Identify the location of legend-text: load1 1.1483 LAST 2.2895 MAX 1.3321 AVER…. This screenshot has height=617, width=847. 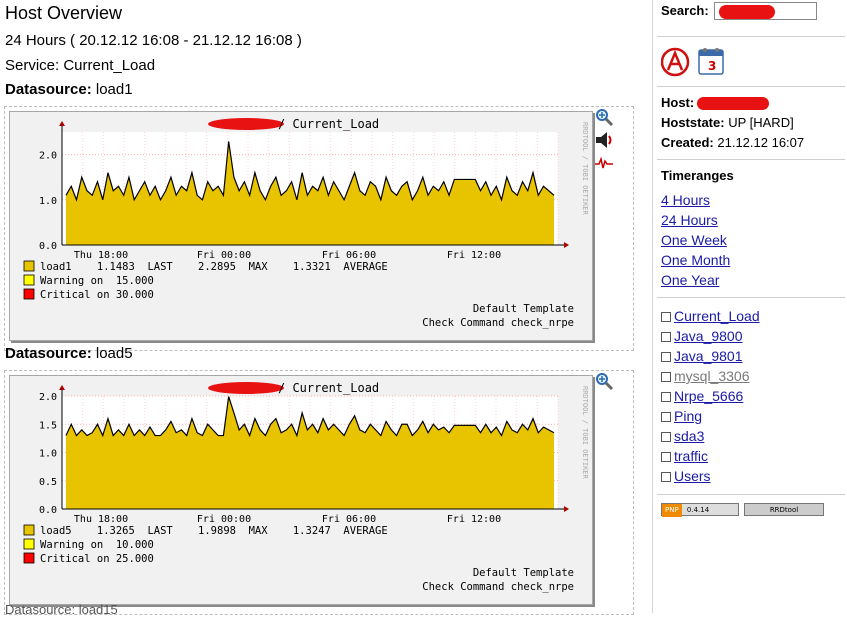
(214, 267).